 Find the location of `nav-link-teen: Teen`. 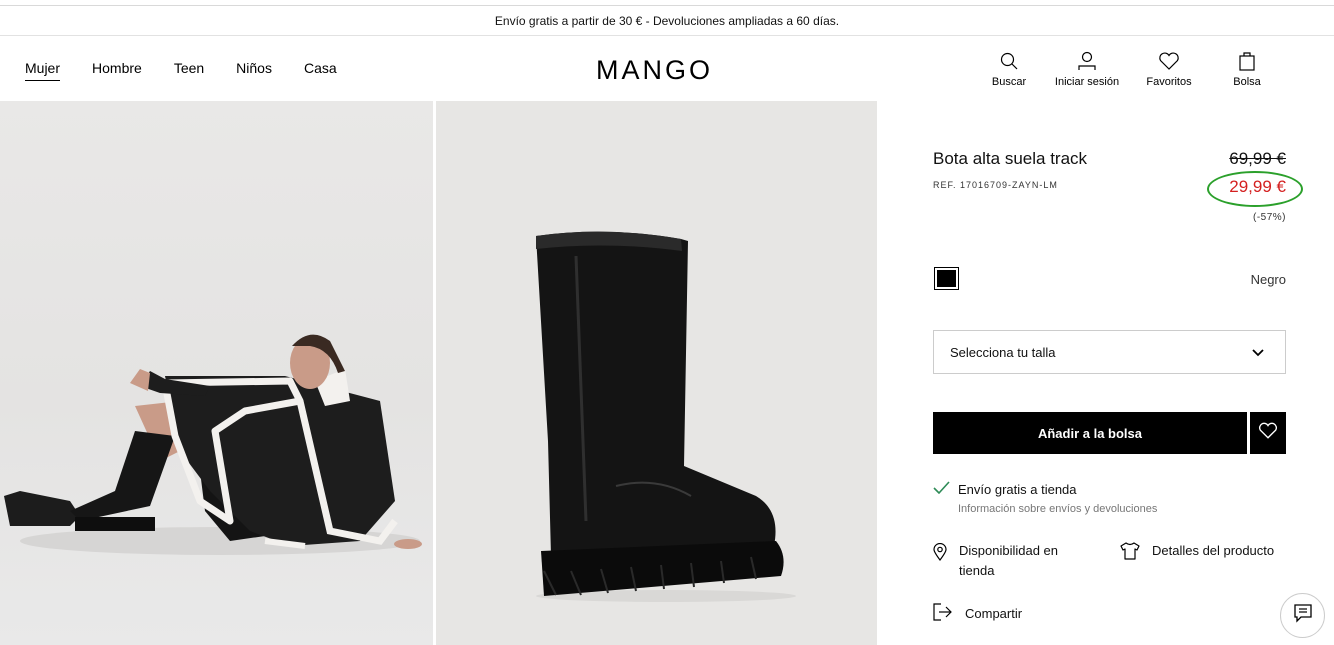

nav-link-teen: Teen is located at coordinates (189, 70).